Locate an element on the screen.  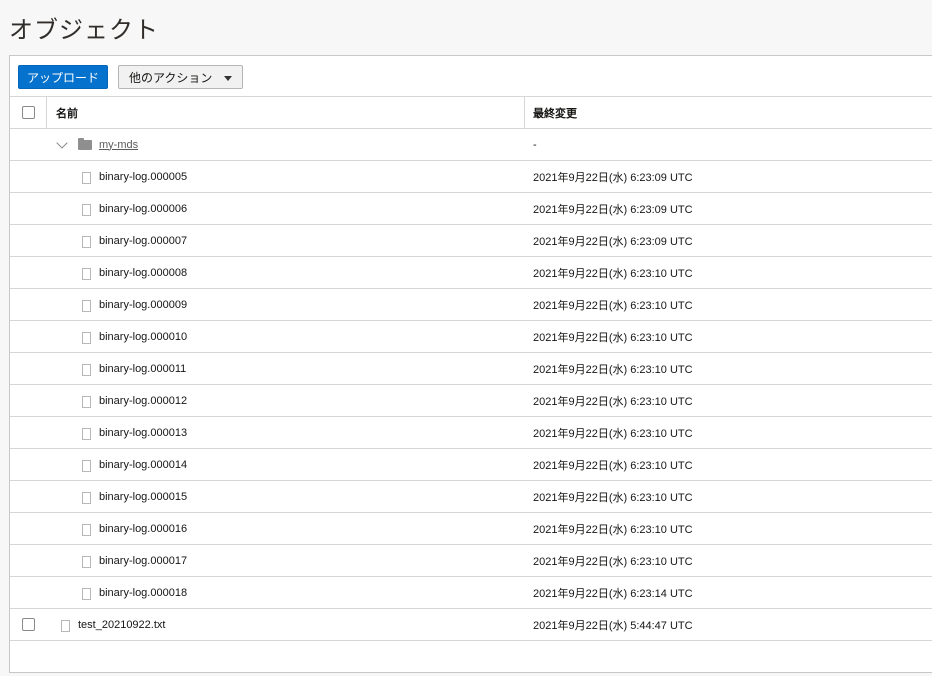
object-name-cell: binary-log.000006 is located at coordinates (134, 208).